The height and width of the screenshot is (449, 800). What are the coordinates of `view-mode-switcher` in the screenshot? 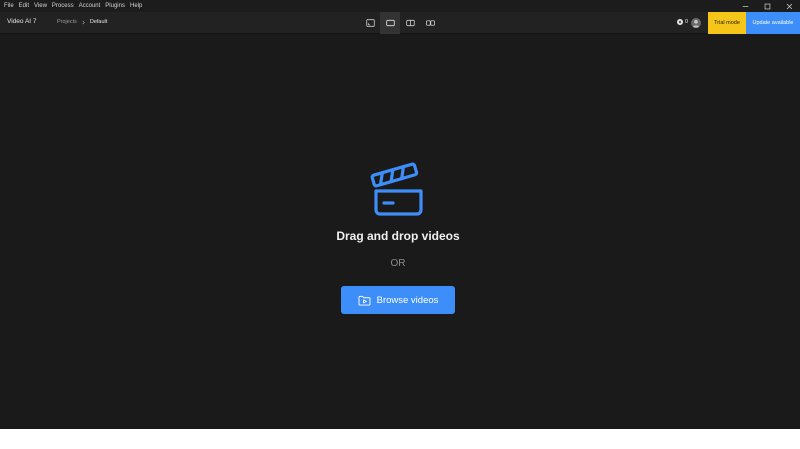 It's located at (400, 23).